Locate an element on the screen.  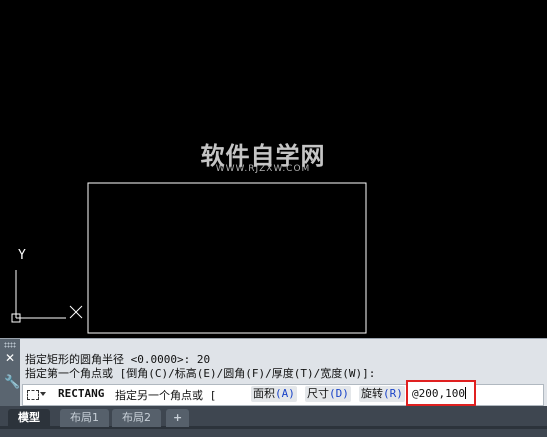
text-cursor is located at coordinates (465, 393).